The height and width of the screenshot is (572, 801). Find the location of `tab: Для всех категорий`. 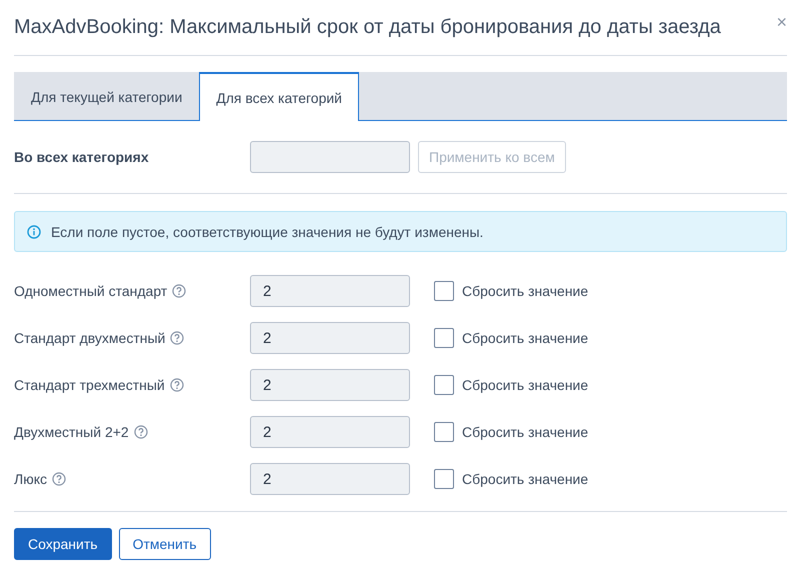

tab: Для всех категорий is located at coordinates (279, 96).